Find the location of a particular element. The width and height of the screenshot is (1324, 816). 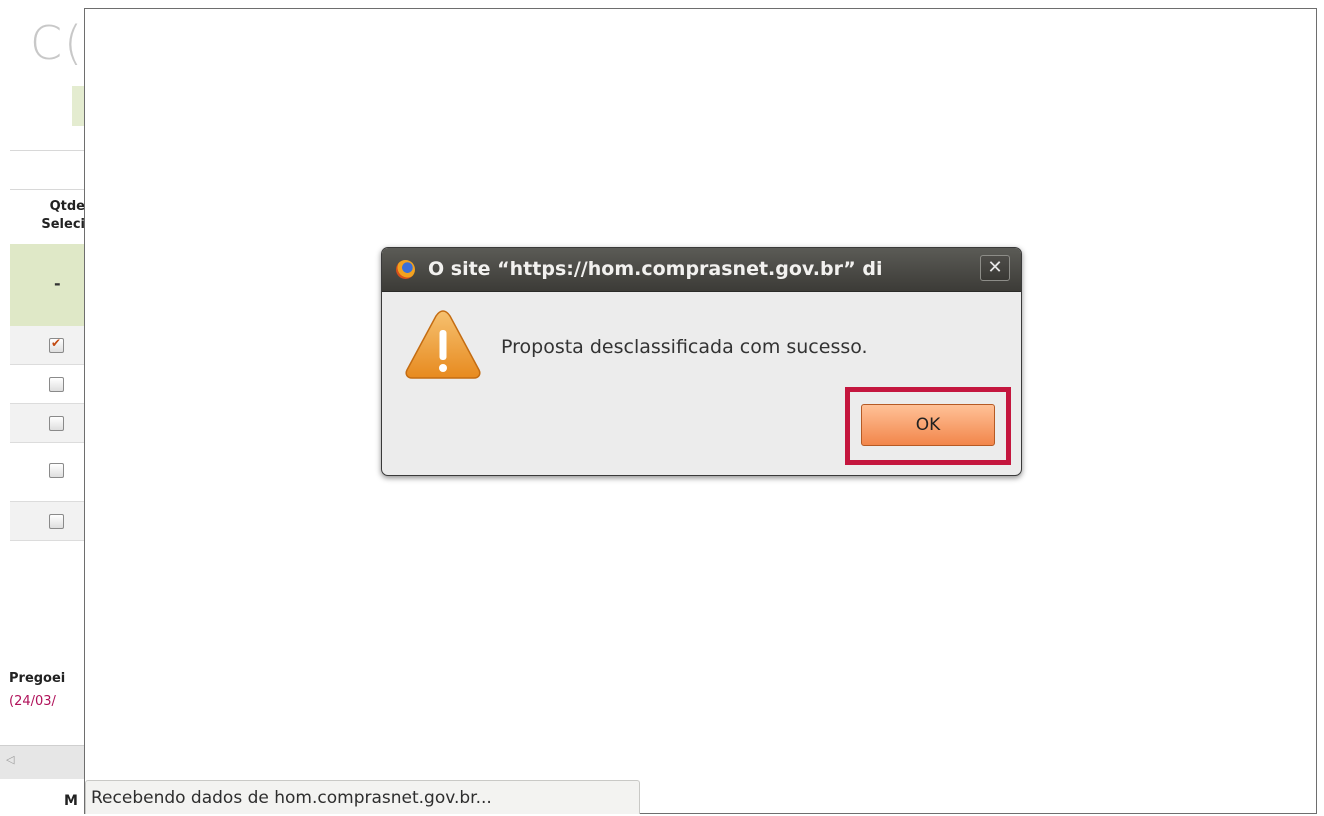

dialog-message: Proposta desclassificada com sucesso. is located at coordinates (684, 347).